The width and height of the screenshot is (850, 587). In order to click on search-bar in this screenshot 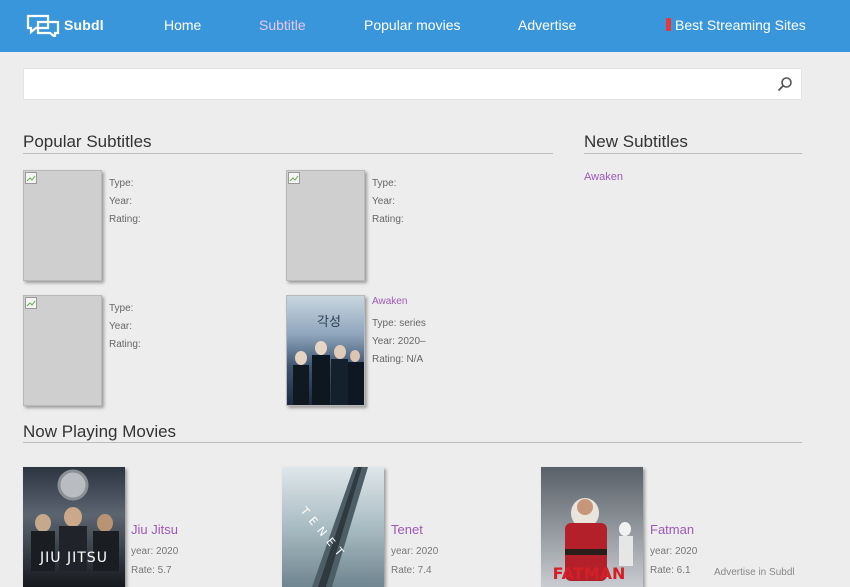, I will do `click(412, 84)`.